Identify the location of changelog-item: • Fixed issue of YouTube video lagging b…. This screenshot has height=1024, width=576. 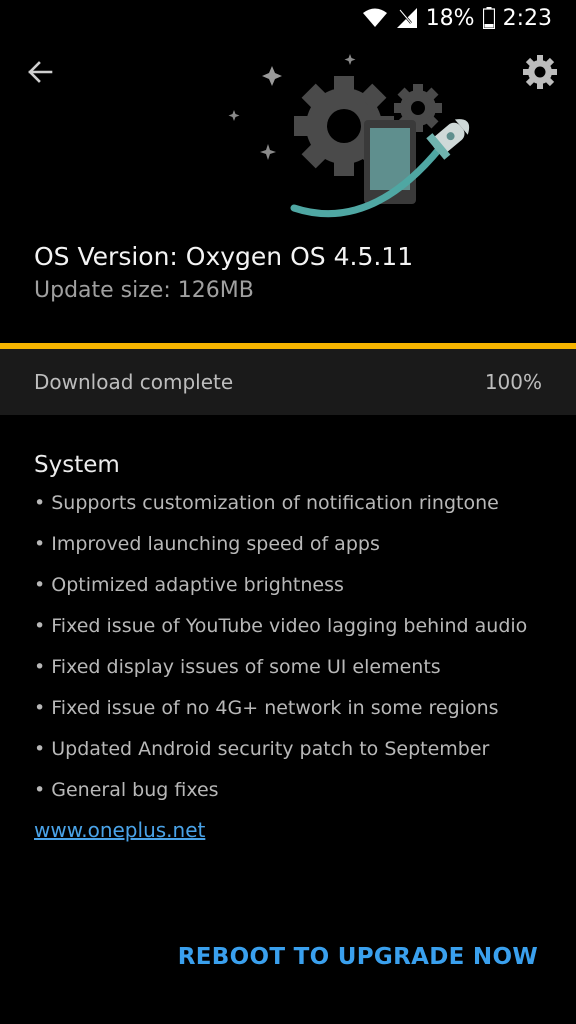
(281, 626).